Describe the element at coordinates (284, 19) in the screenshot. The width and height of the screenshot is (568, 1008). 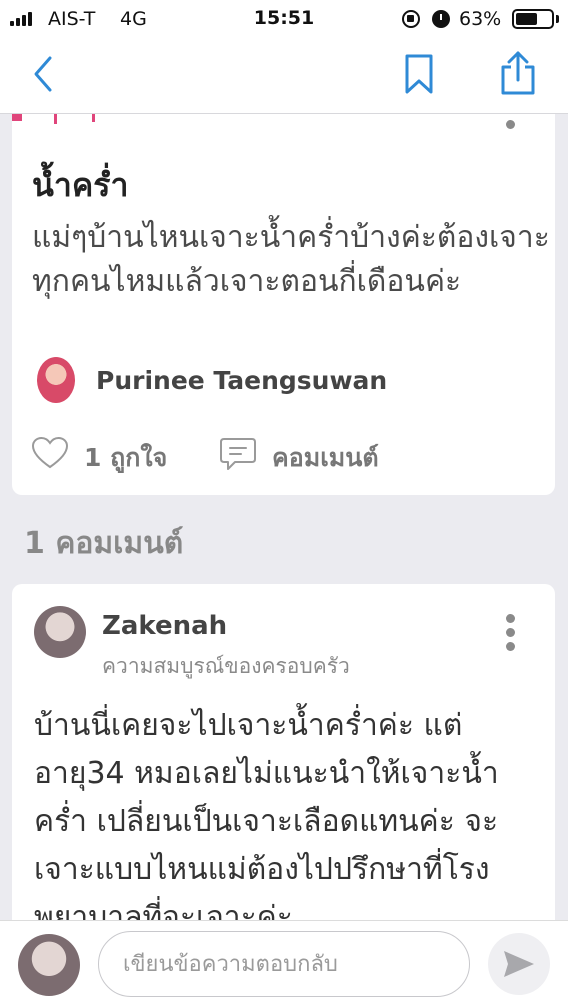
I see `status-bar: AIS-T 4G 15:51 63%` at that location.